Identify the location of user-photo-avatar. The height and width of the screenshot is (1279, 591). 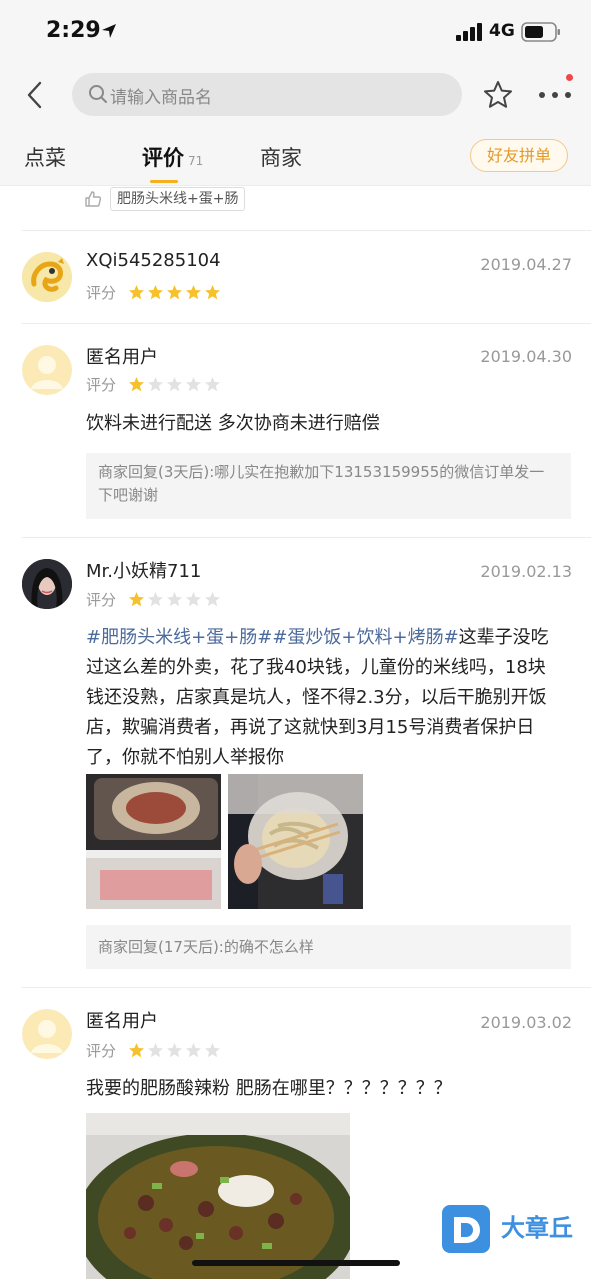
(47, 584).